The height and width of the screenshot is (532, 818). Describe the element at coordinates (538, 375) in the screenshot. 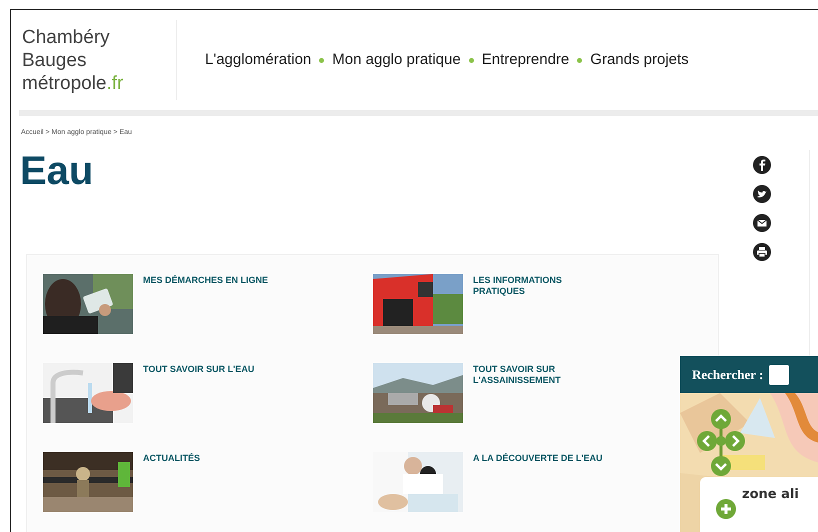

I see `tile-link: TOUT SAVOIR SUR L'ASSAINISSEMENT` at that location.